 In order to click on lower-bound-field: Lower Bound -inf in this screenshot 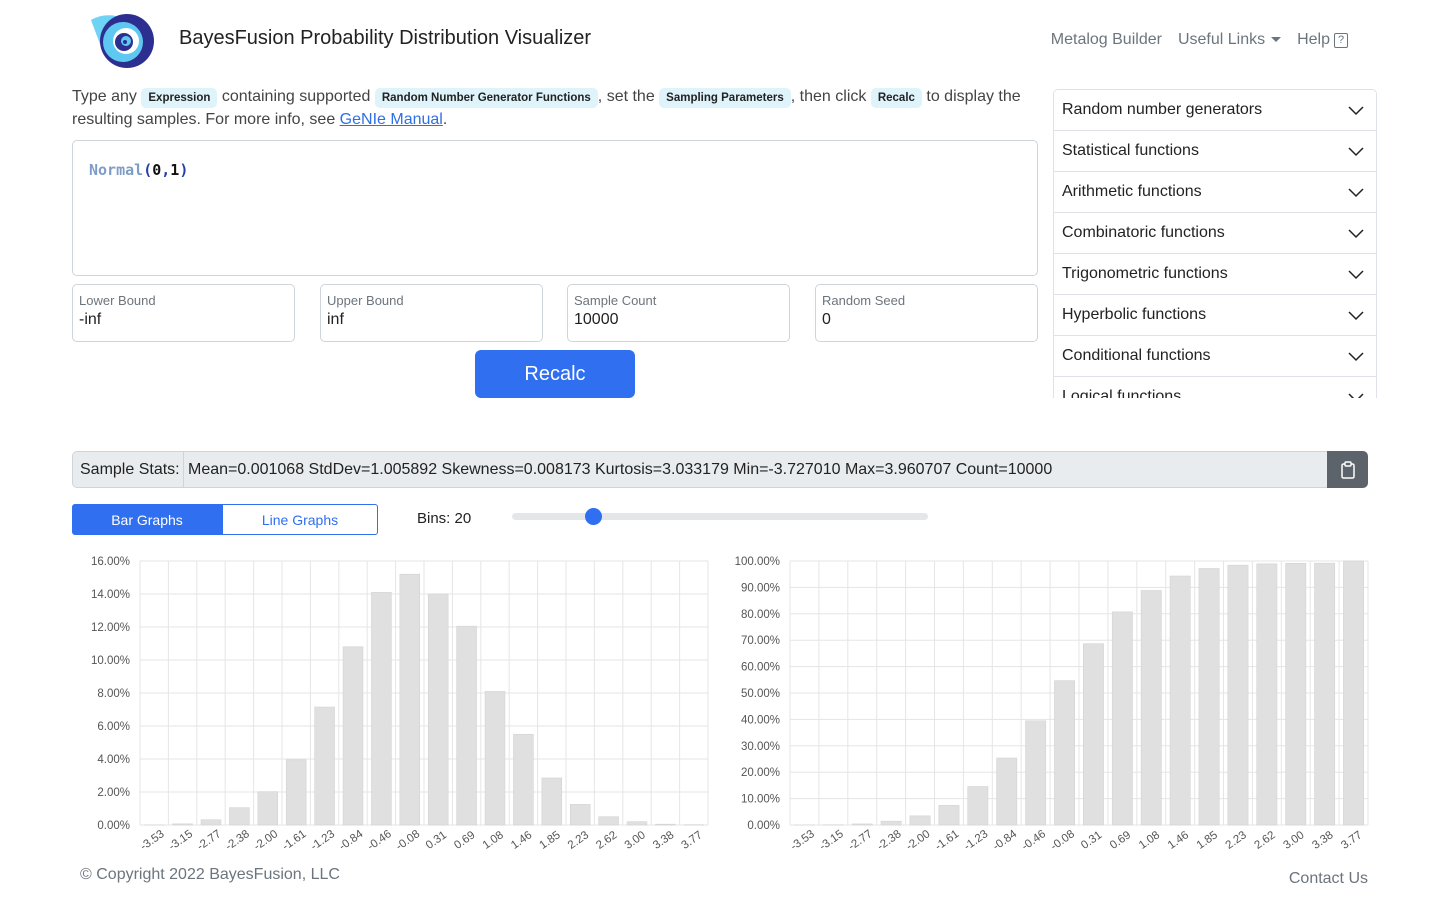, I will do `click(183, 313)`.